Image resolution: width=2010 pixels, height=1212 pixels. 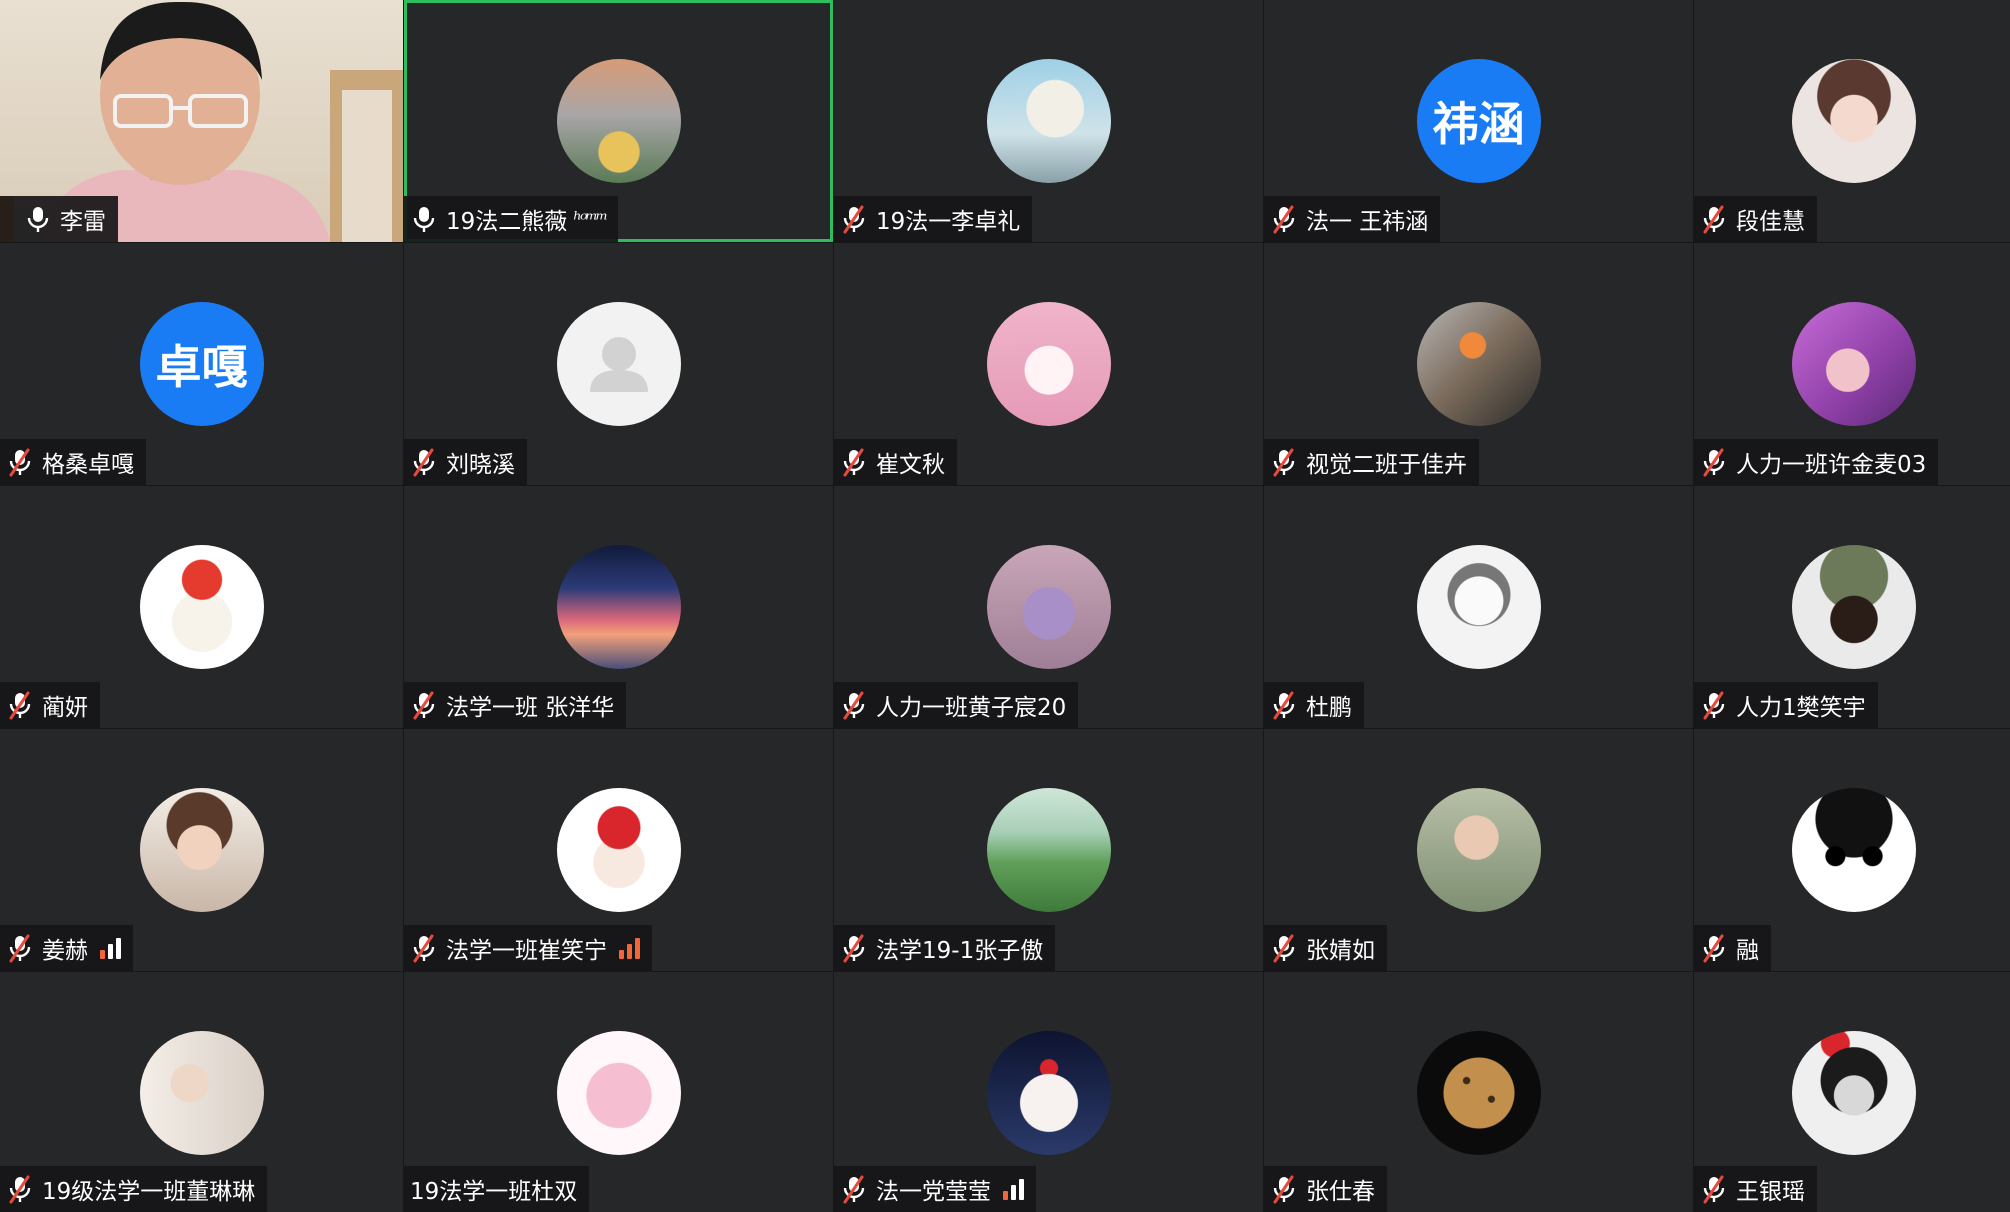 I want to click on participant-name: 刘晓溪, so click(x=480, y=465).